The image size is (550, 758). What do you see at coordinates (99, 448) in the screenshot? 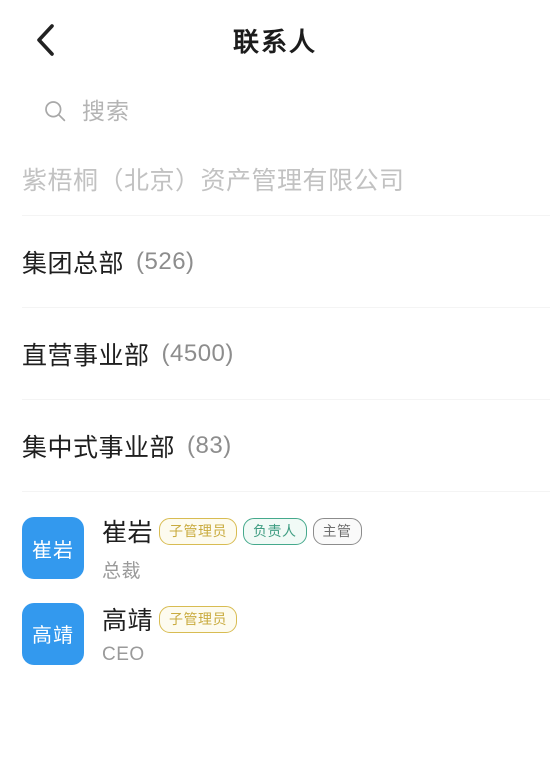
I see `department-name: 集中式事业部` at bounding box center [99, 448].